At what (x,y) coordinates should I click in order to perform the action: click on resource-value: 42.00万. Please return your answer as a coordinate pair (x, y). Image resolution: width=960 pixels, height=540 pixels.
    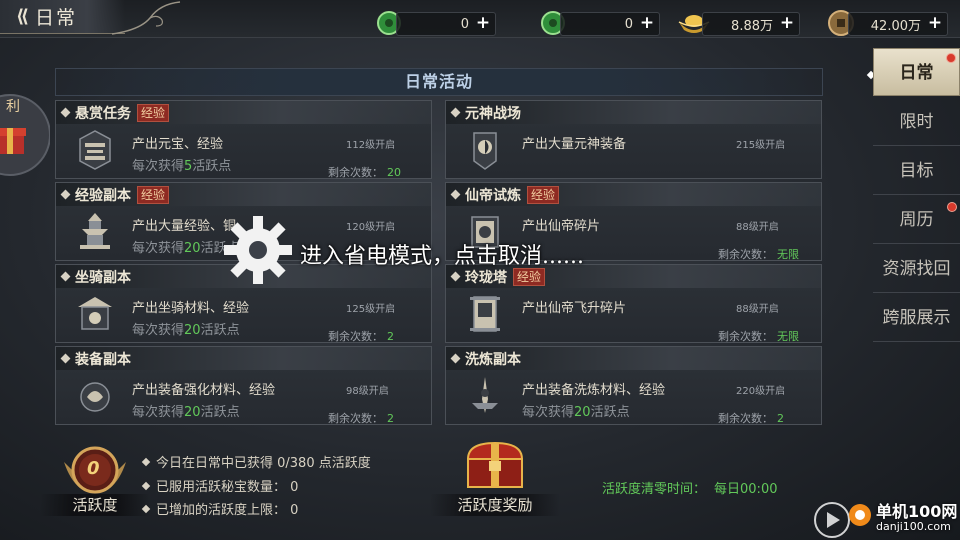
    Looking at the image, I should click on (895, 26).